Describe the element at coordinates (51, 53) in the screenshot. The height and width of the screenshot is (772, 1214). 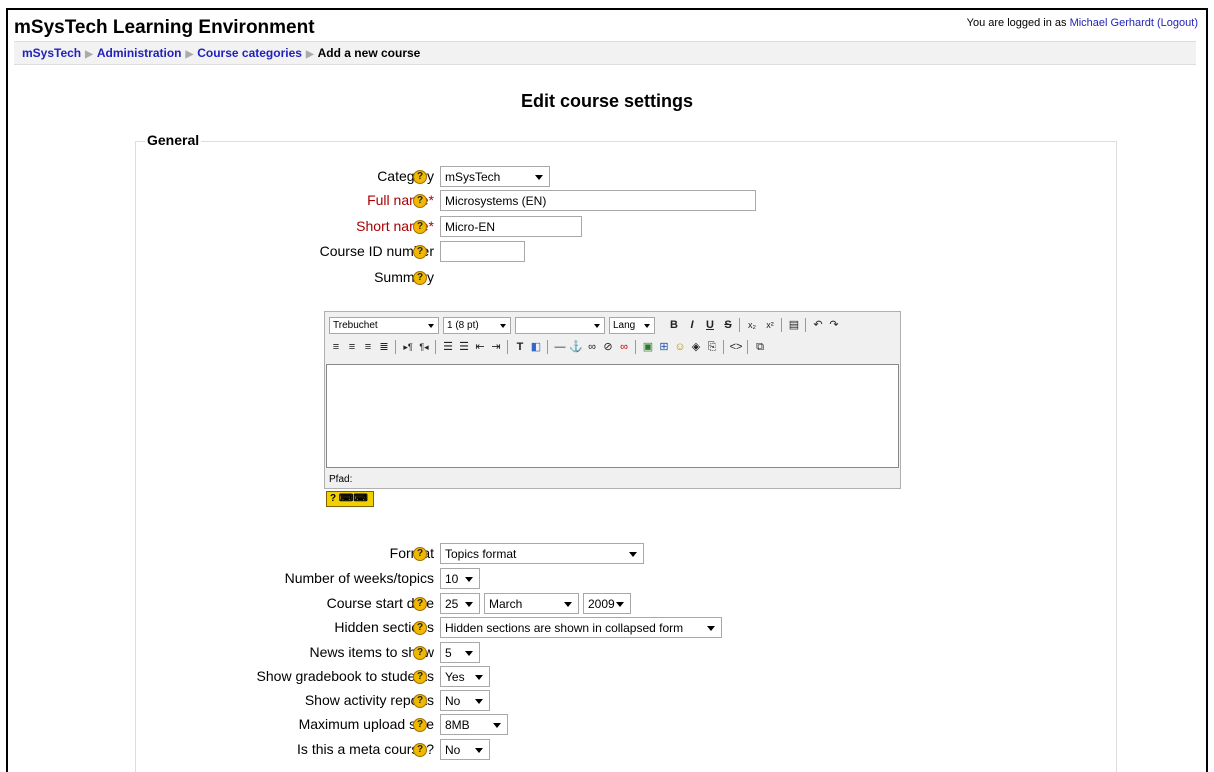
I see `breadcrumb-home: mSysTech` at that location.